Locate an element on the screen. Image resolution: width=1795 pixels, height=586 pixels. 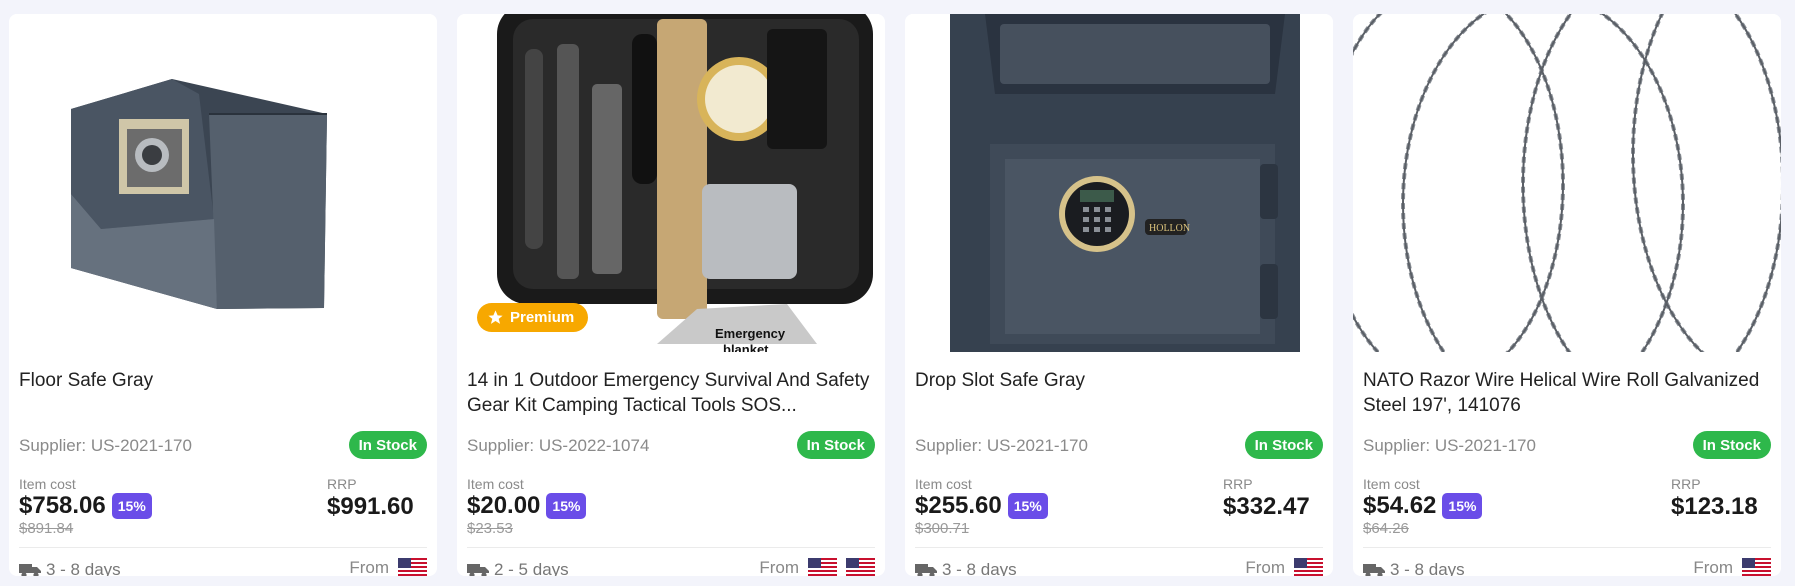
floor-safe-image is located at coordinates (223, 183).